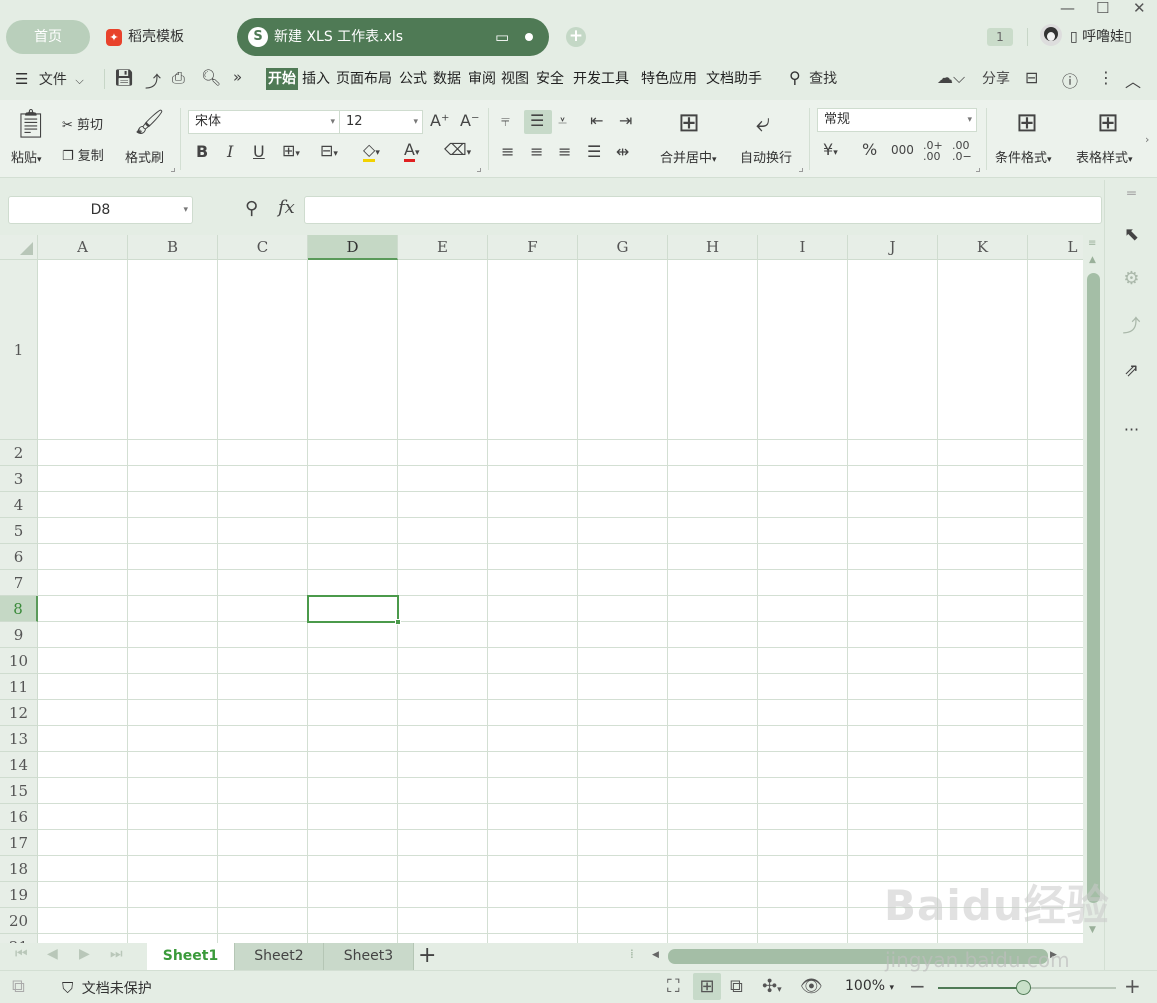 Image resolution: width=1157 pixels, height=1003 pixels. I want to click on table-style-button: 表格样式▾, so click(1104, 156).